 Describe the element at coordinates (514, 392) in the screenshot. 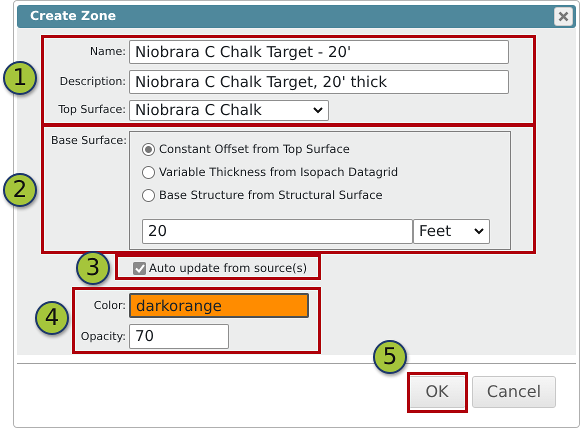

I see `cancel-button: Cancel` at that location.